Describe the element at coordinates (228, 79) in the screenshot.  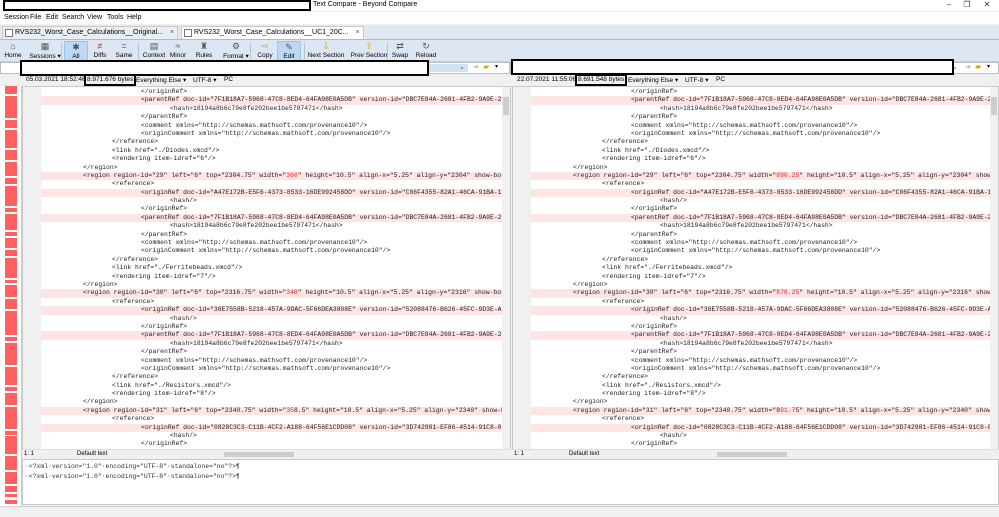
I see `left-line-ending: PC` at that location.